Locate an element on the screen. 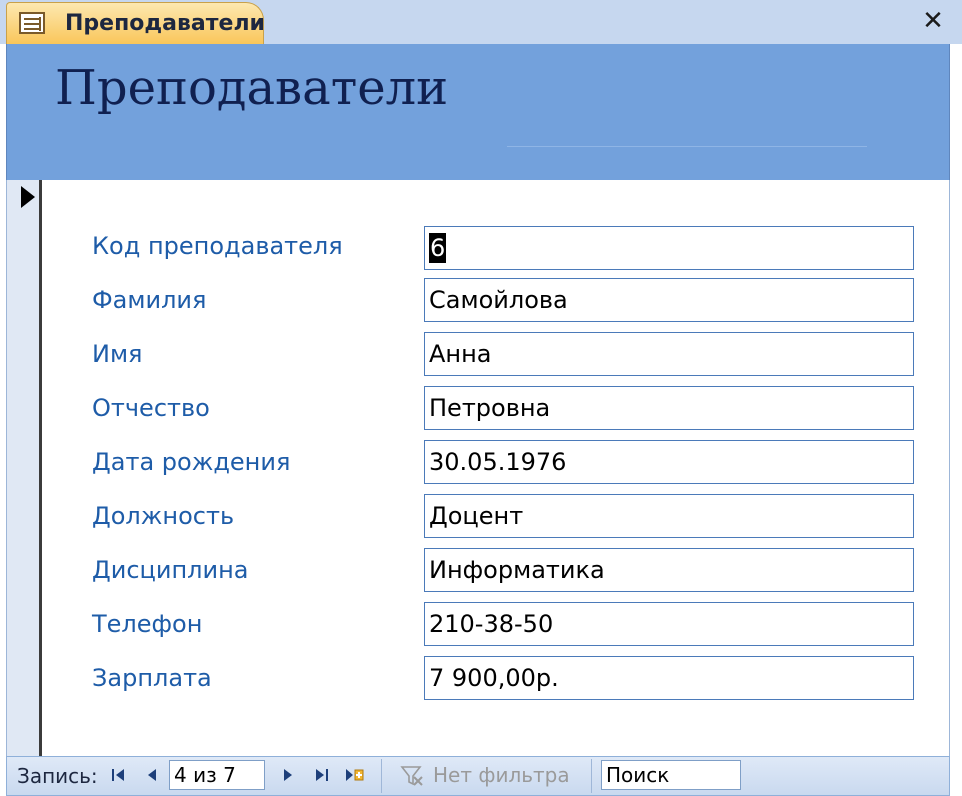 This screenshot has height=796, width=962. new-record-button is located at coordinates (354, 775).